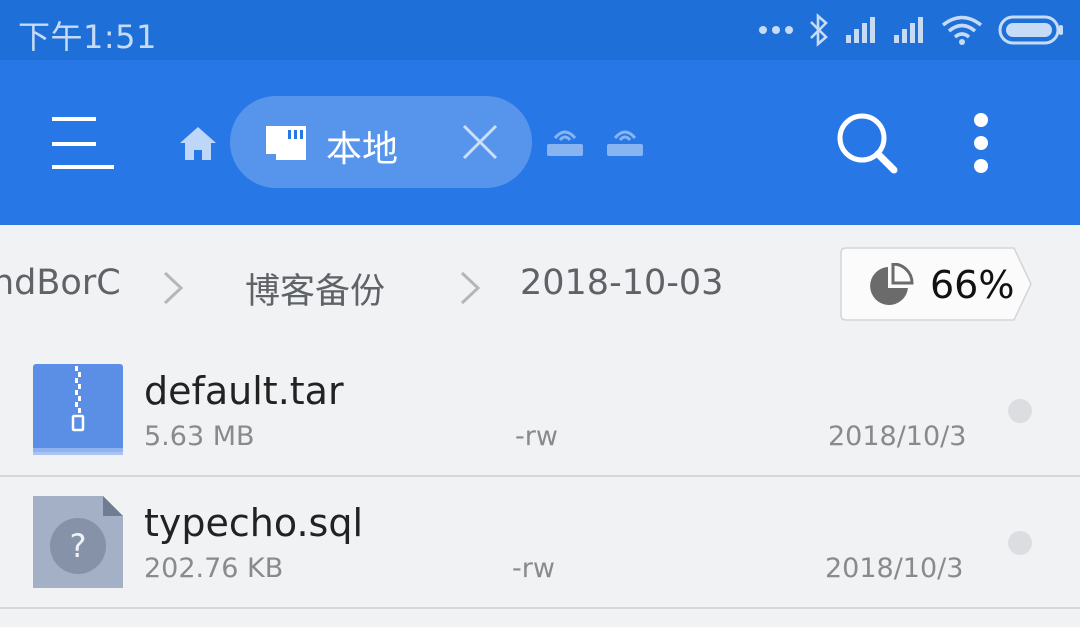  What do you see at coordinates (776, 30) in the screenshot?
I see `dots-icon` at bounding box center [776, 30].